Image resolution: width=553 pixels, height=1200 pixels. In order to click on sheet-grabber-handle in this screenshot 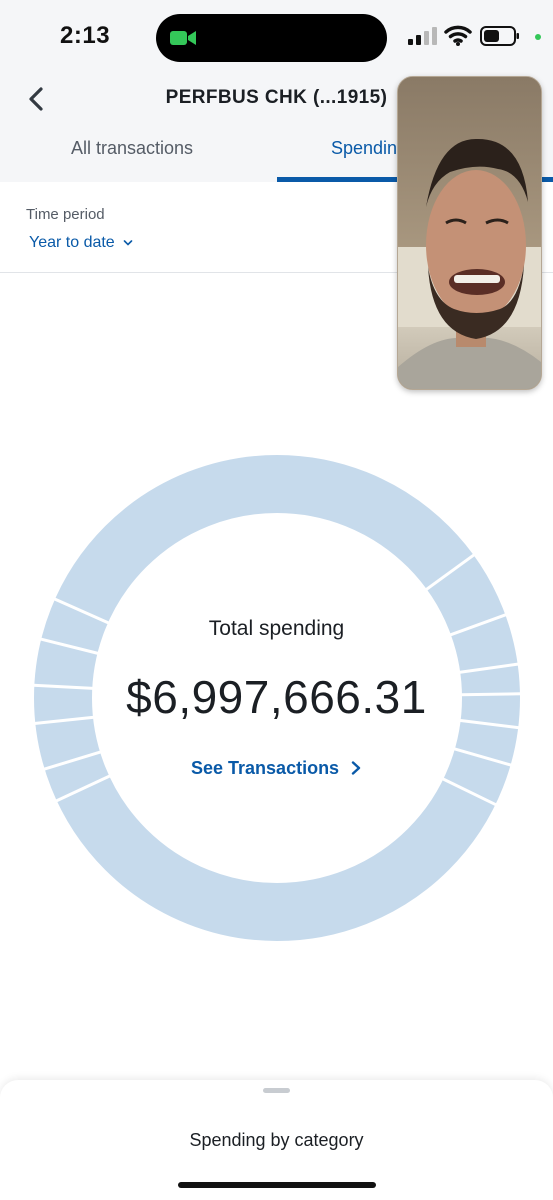, I will do `click(276, 1090)`.